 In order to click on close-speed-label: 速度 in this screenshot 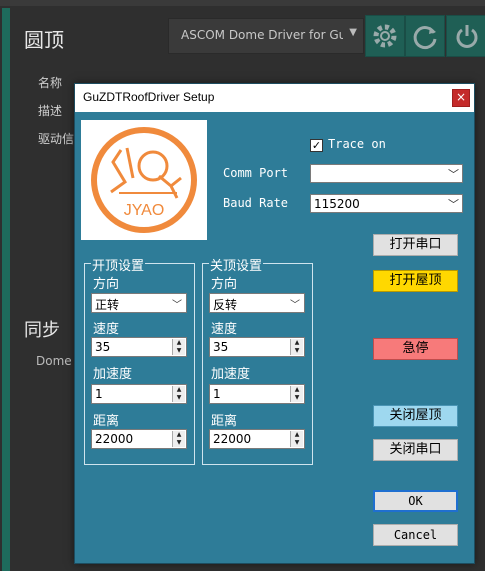, I will do `click(224, 329)`.